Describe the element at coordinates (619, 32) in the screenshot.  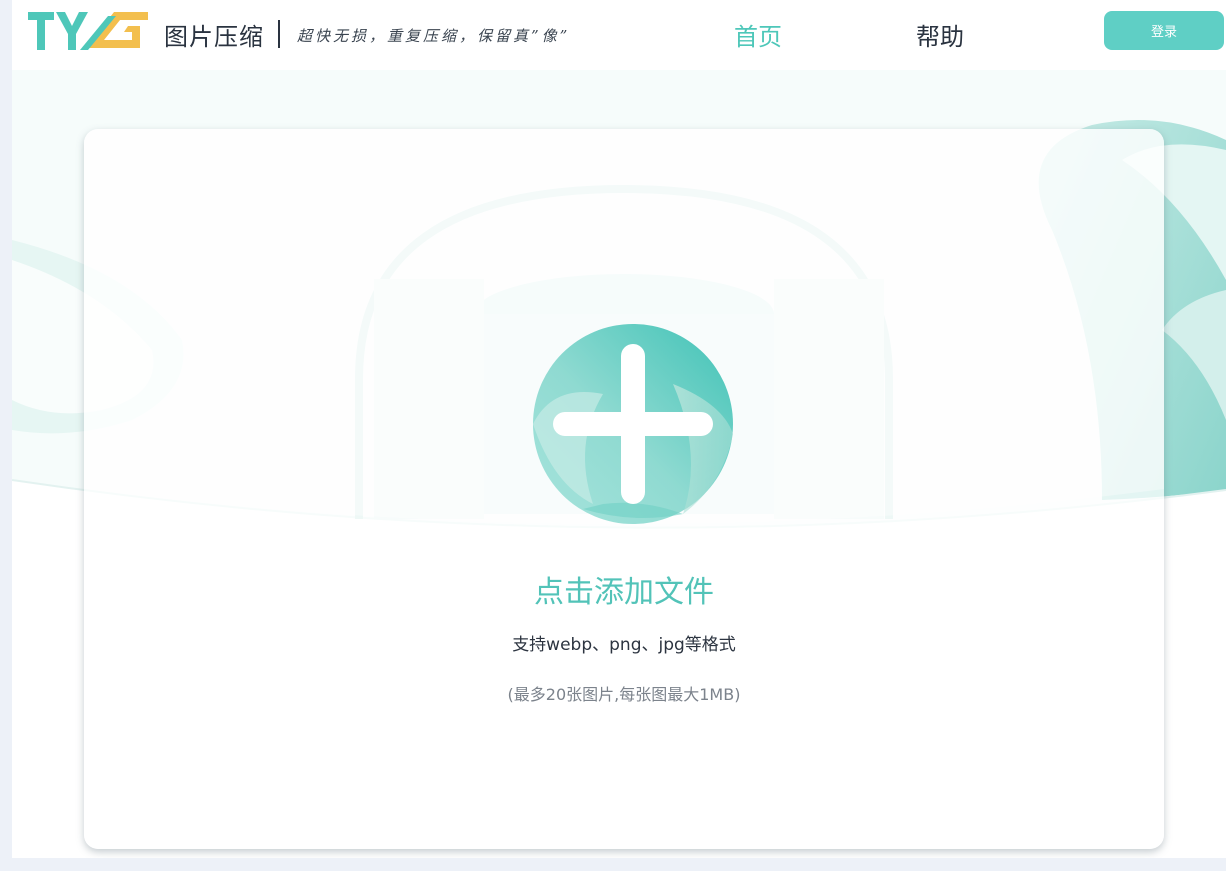
I see `header: 图片压缩 超快无损，重复压缩，保留真”像” 首页 帮助 登录` at that location.